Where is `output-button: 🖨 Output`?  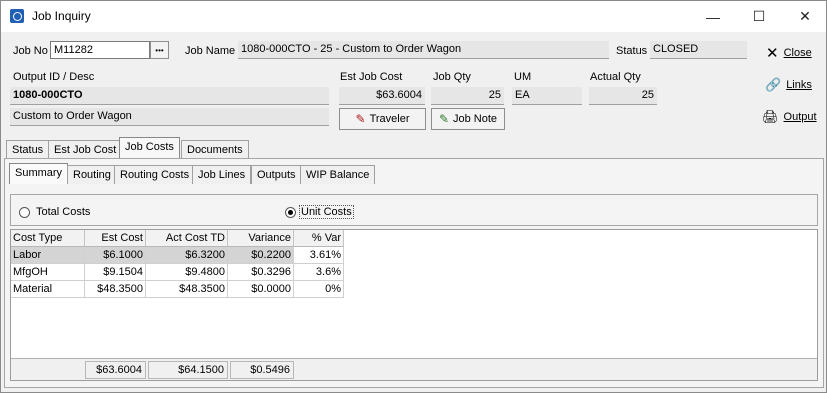 output-button: 🖨 Output is located at coordinates (789, 117).